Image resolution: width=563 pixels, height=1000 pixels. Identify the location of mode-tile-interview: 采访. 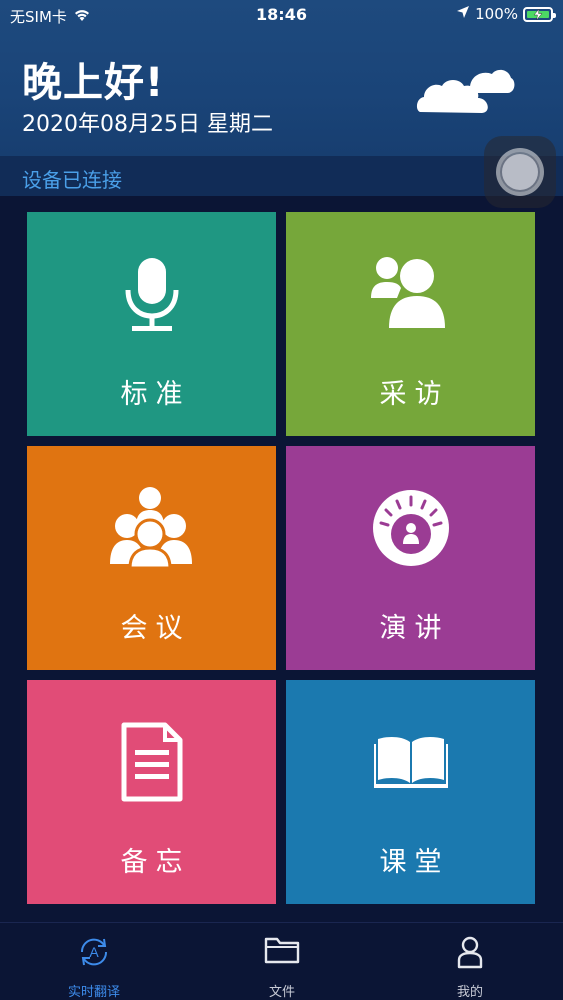
(410, 324).